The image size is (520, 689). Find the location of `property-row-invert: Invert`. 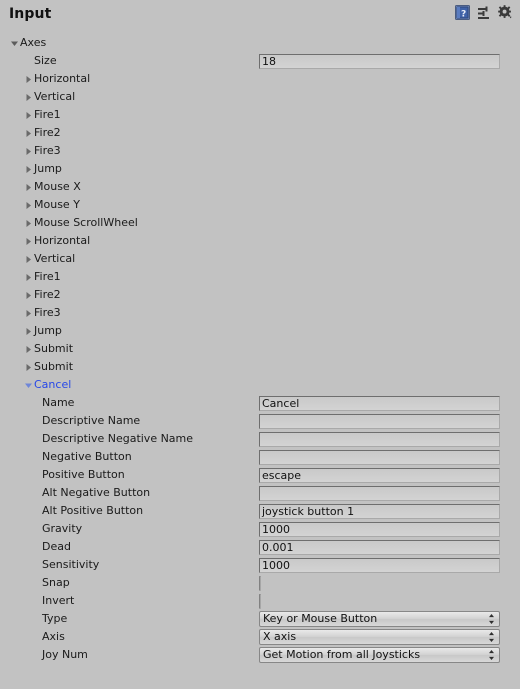

property-row-invert: Invert is located at coordinates (260, 601).